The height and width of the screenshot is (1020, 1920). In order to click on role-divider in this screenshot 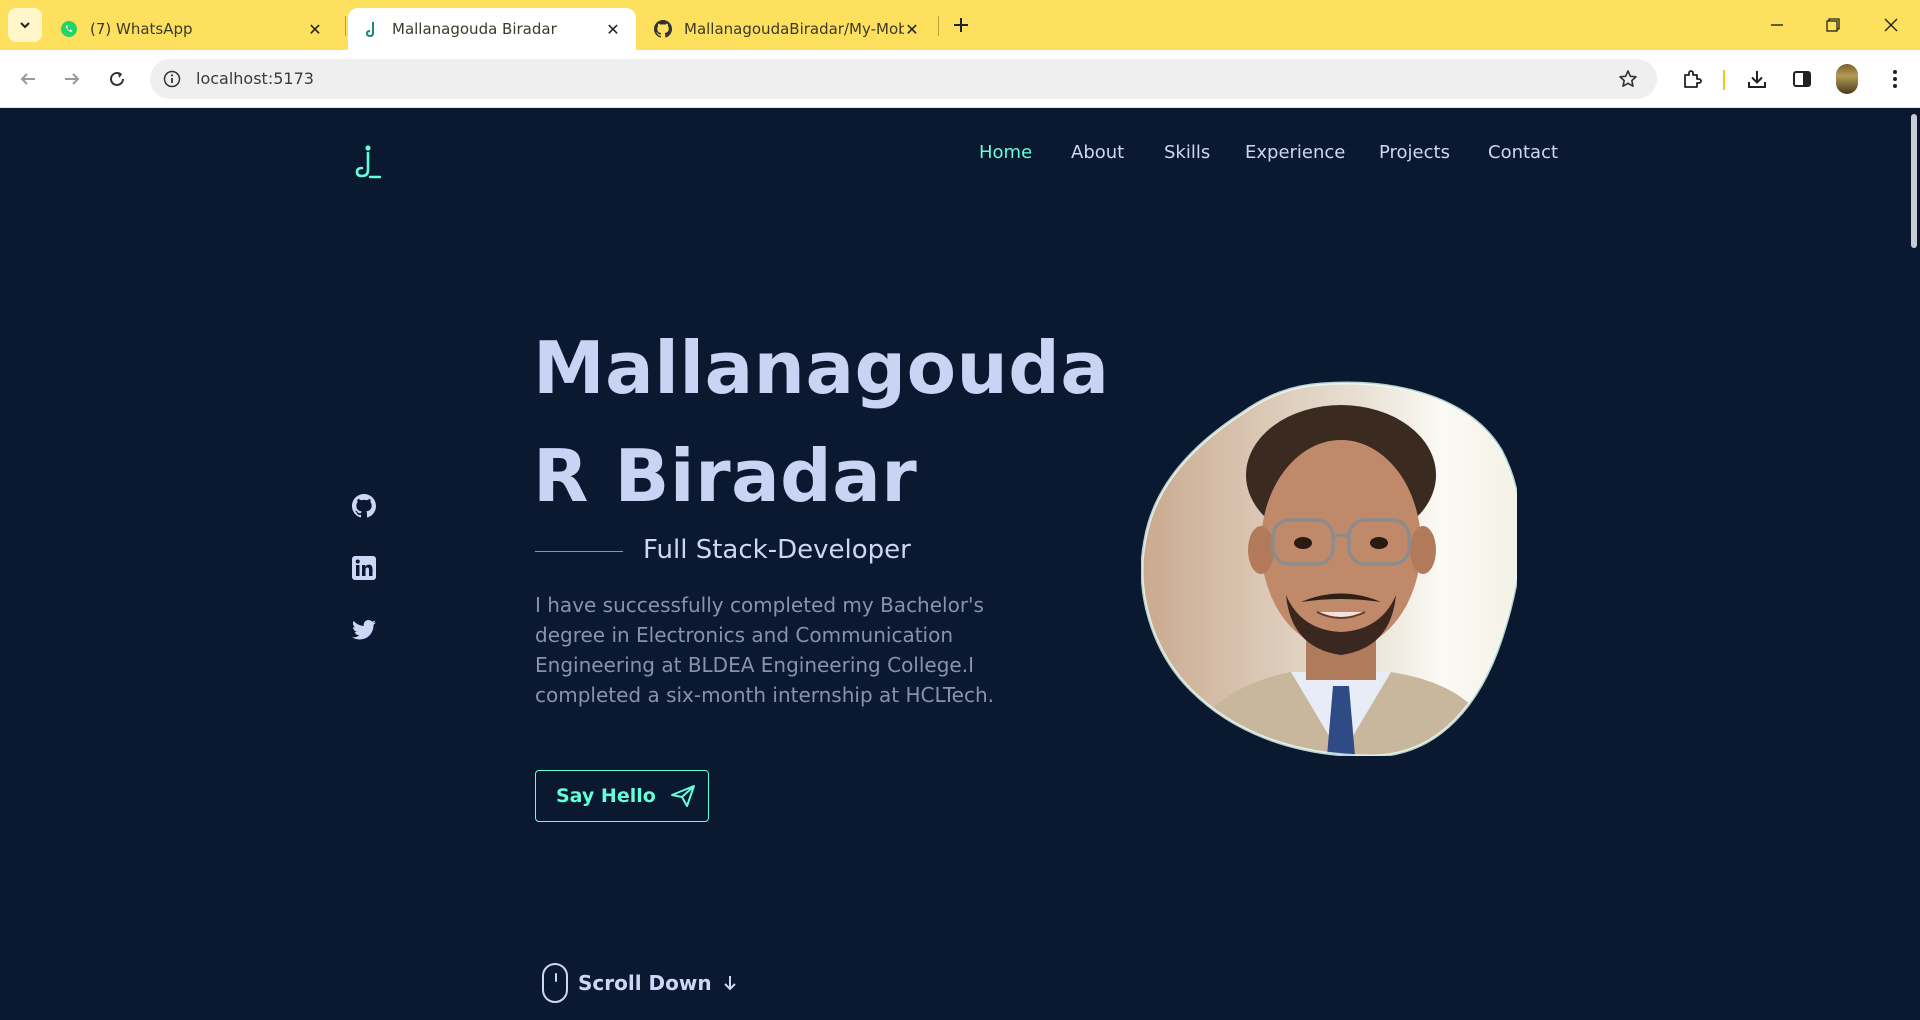, I will do `click(579, 551)`.